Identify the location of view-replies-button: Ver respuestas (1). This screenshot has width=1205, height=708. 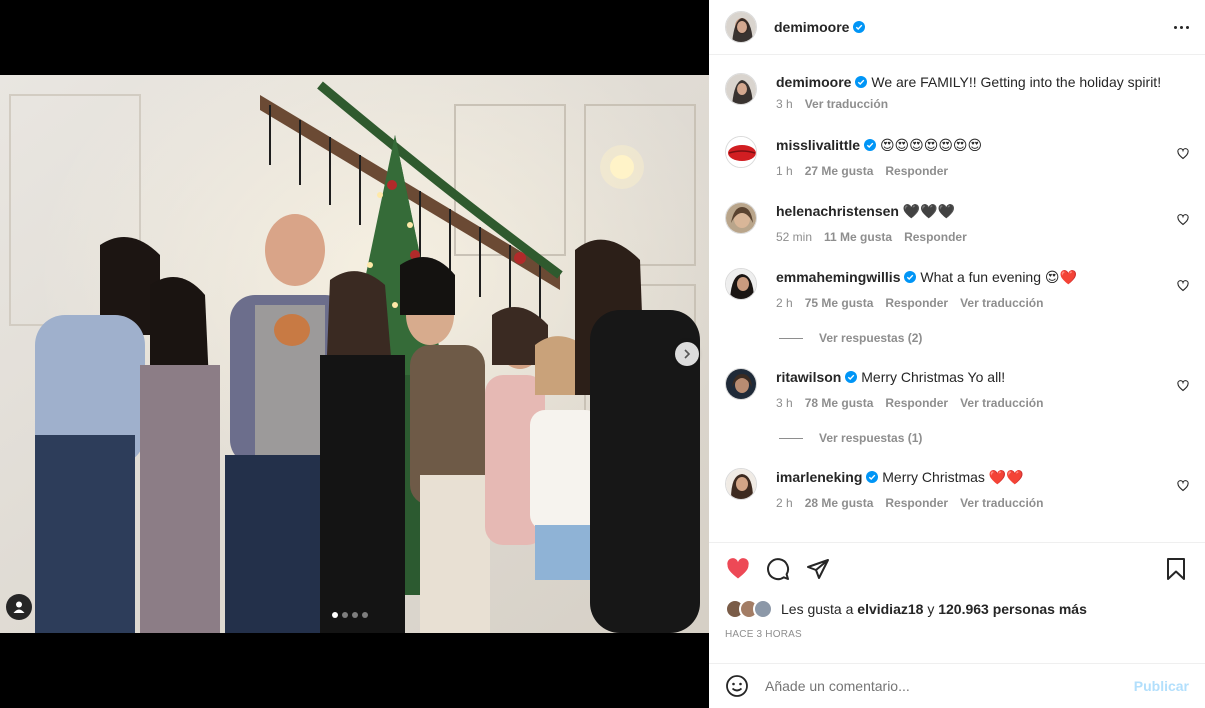
(850, 438).